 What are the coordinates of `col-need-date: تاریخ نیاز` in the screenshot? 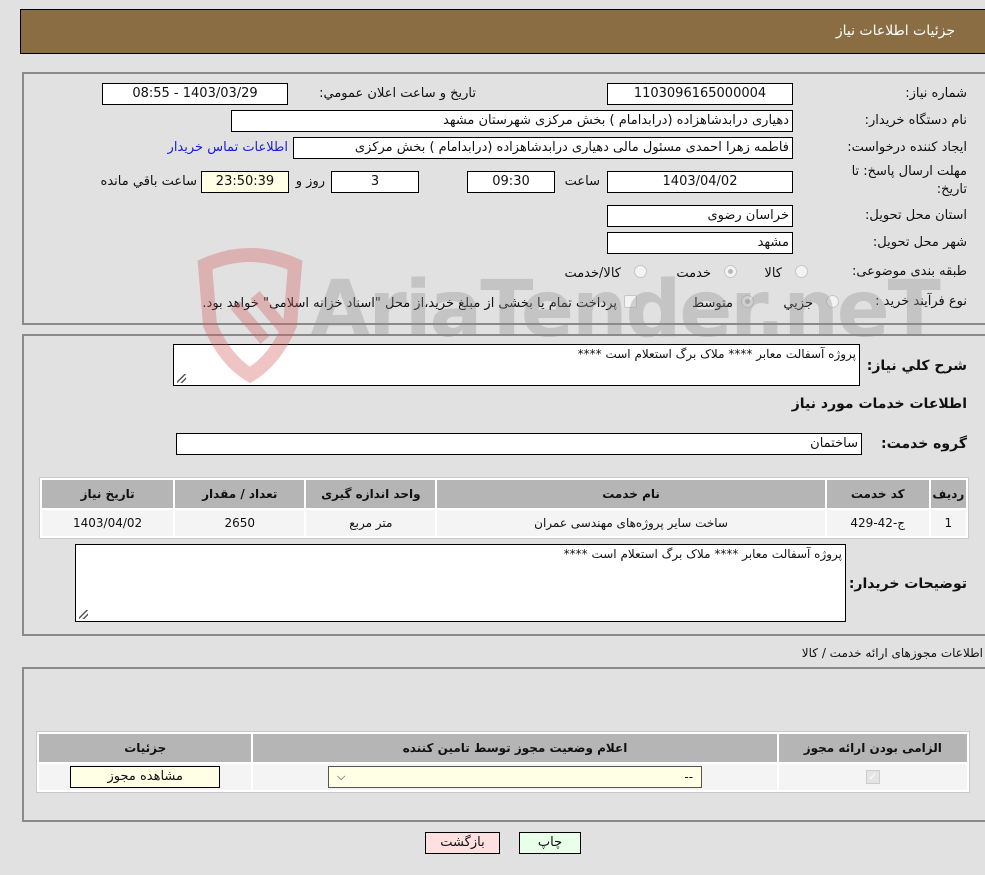 It's located at (108, 494).